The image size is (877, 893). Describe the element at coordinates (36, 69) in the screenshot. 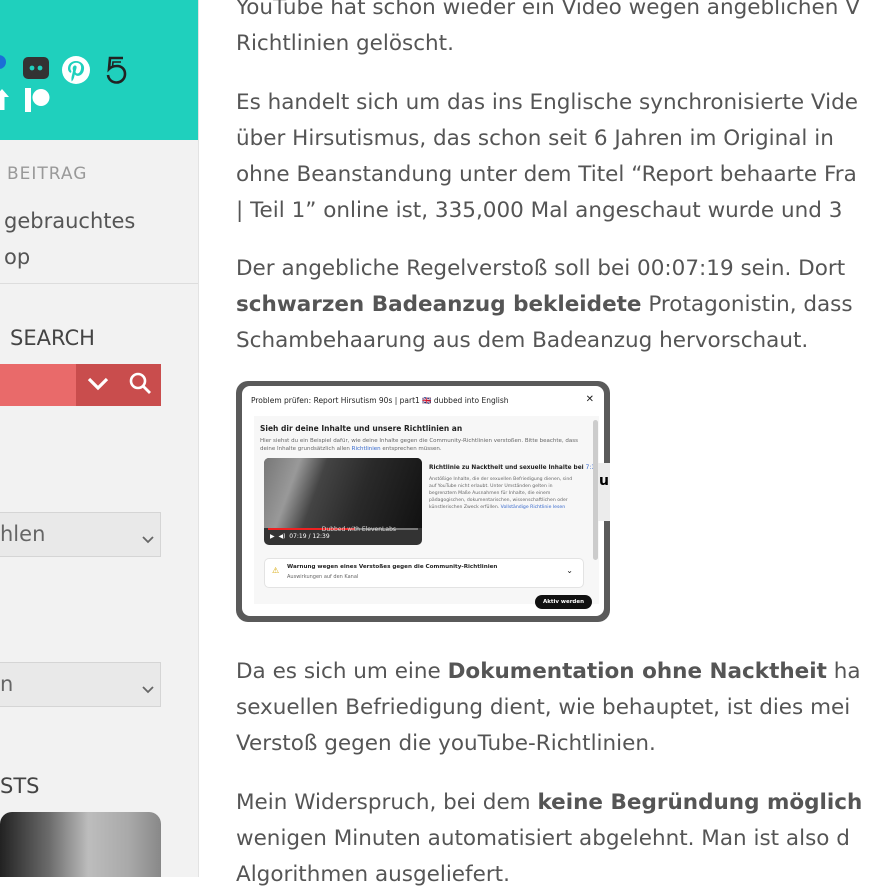

I see `discord-icon` at that location.